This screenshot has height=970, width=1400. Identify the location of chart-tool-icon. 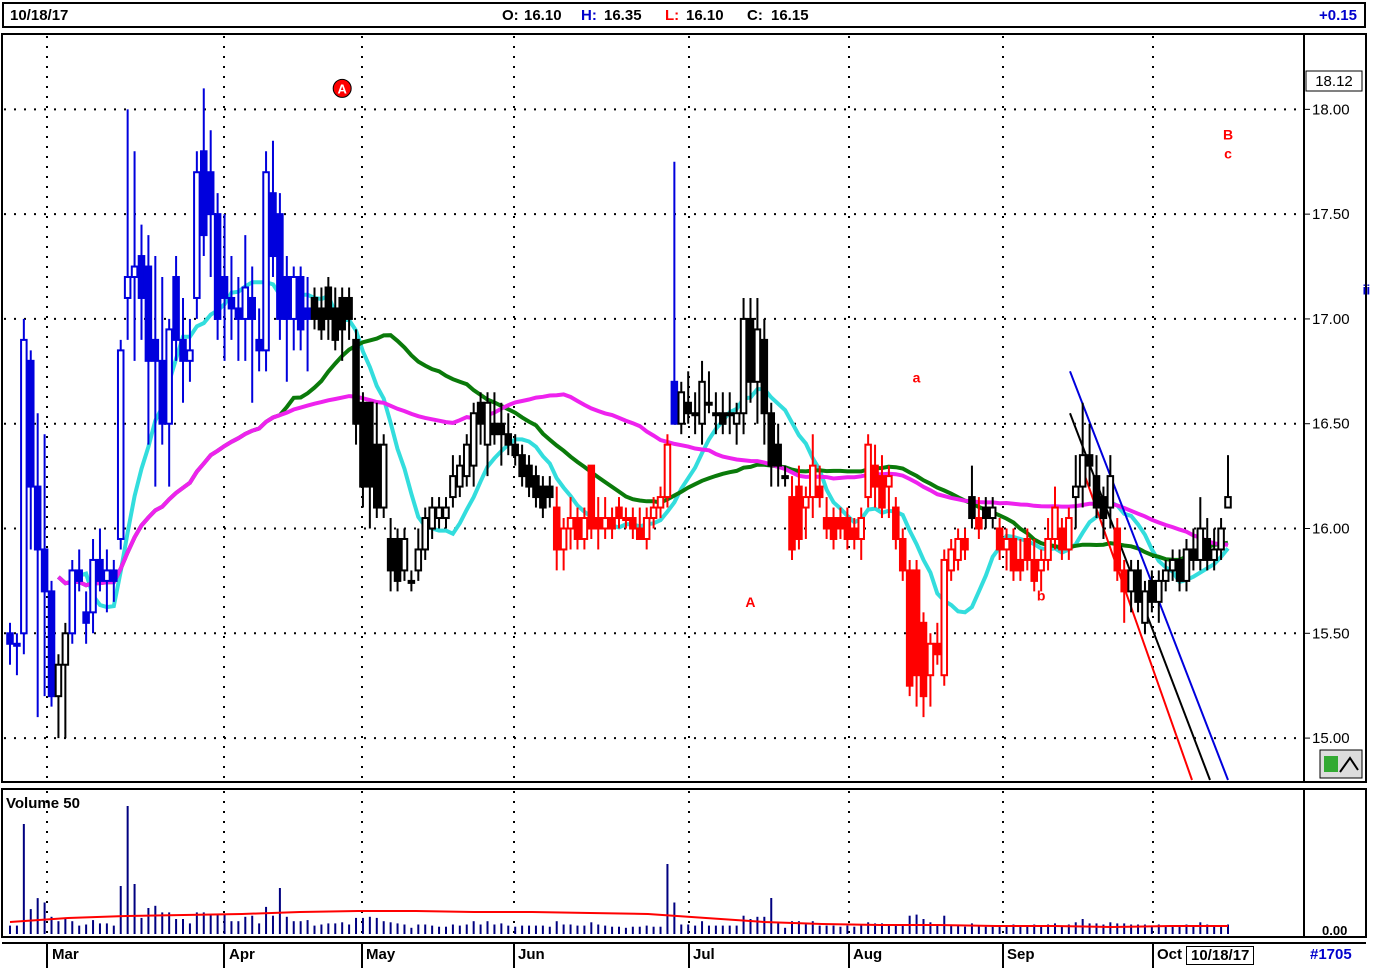
(1341, 764).